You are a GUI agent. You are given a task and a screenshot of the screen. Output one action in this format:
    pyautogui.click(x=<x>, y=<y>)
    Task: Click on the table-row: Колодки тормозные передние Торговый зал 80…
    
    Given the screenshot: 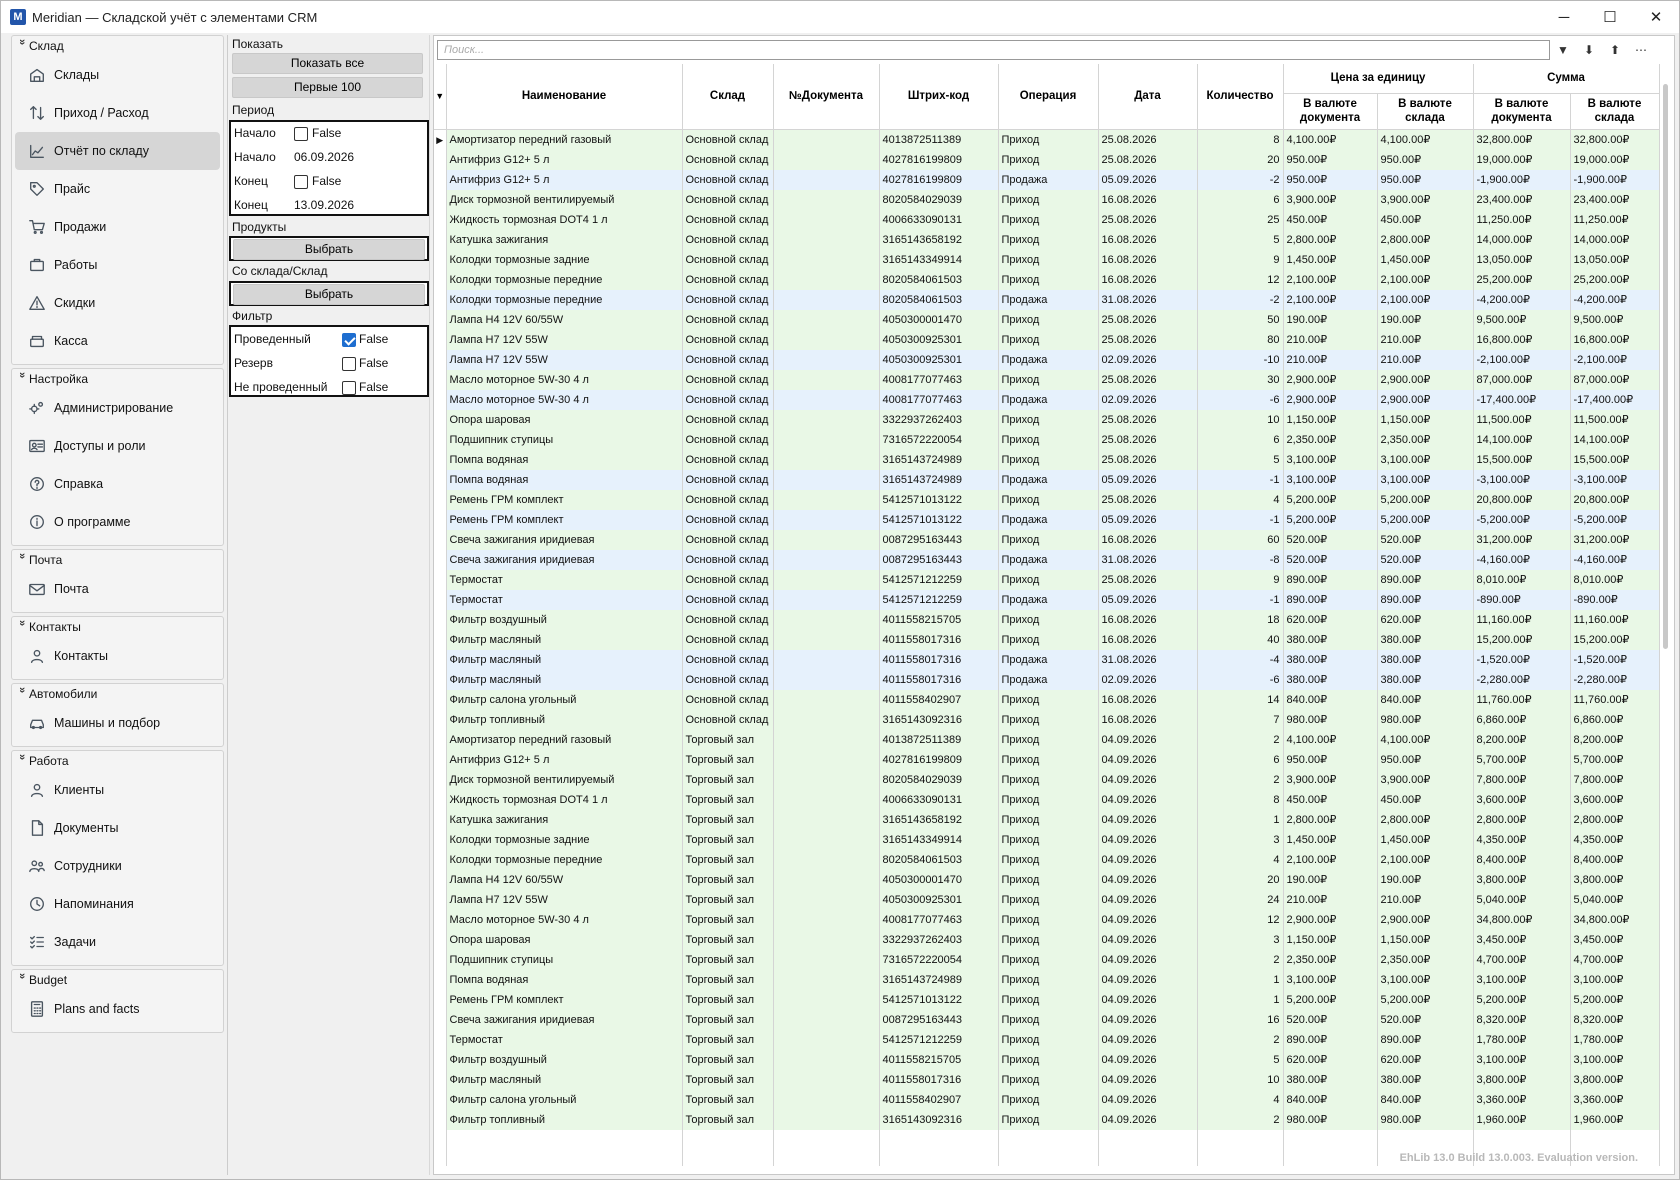 What is the action you would take?
    pyautogui.click(x=1047, y=859)
    